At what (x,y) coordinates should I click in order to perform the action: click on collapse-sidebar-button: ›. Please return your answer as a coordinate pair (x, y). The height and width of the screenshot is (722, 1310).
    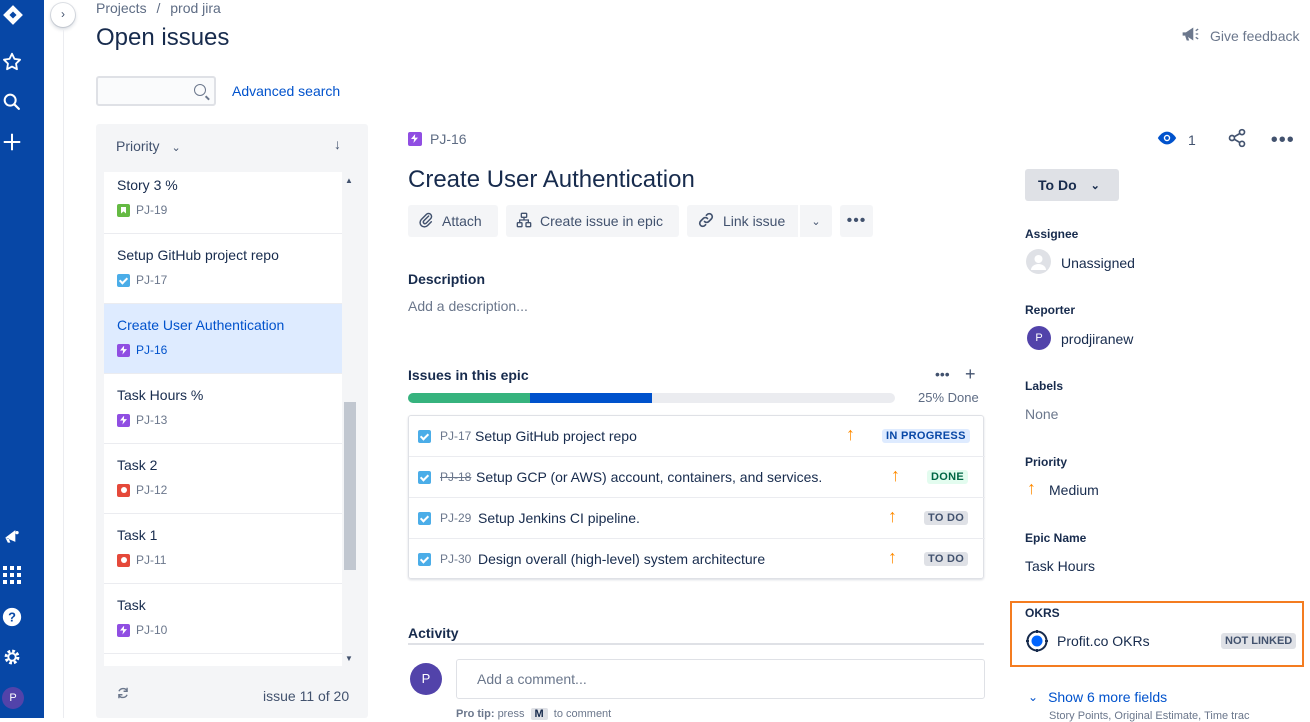
    Looking at the image, I should click on (63, 15).